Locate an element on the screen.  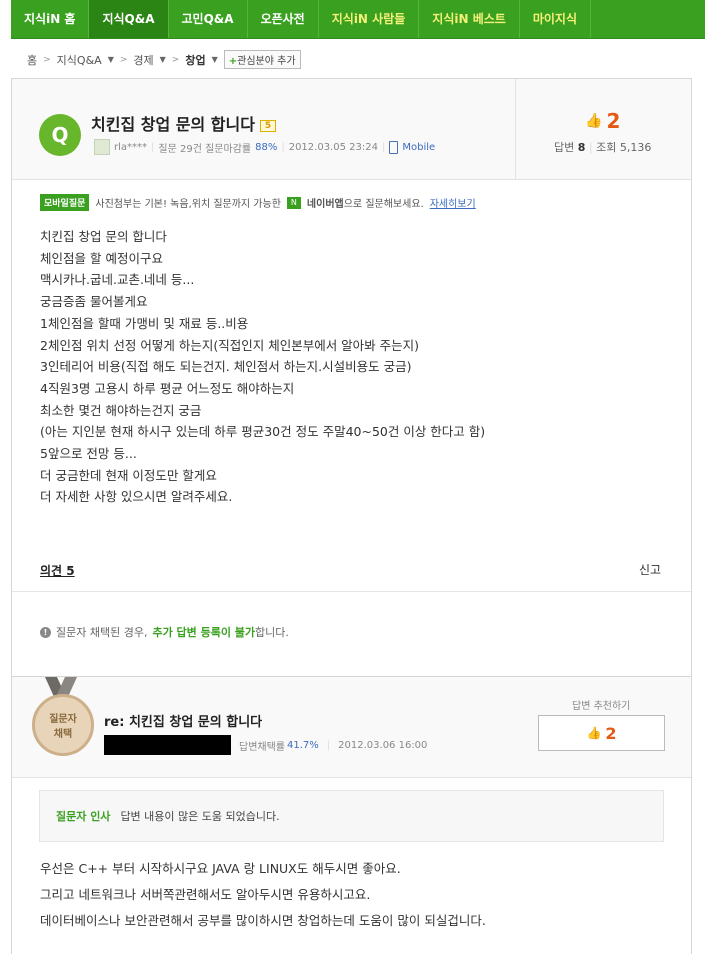
recommend-label: 답변 추천하기 is located at coordinates (601, 706).